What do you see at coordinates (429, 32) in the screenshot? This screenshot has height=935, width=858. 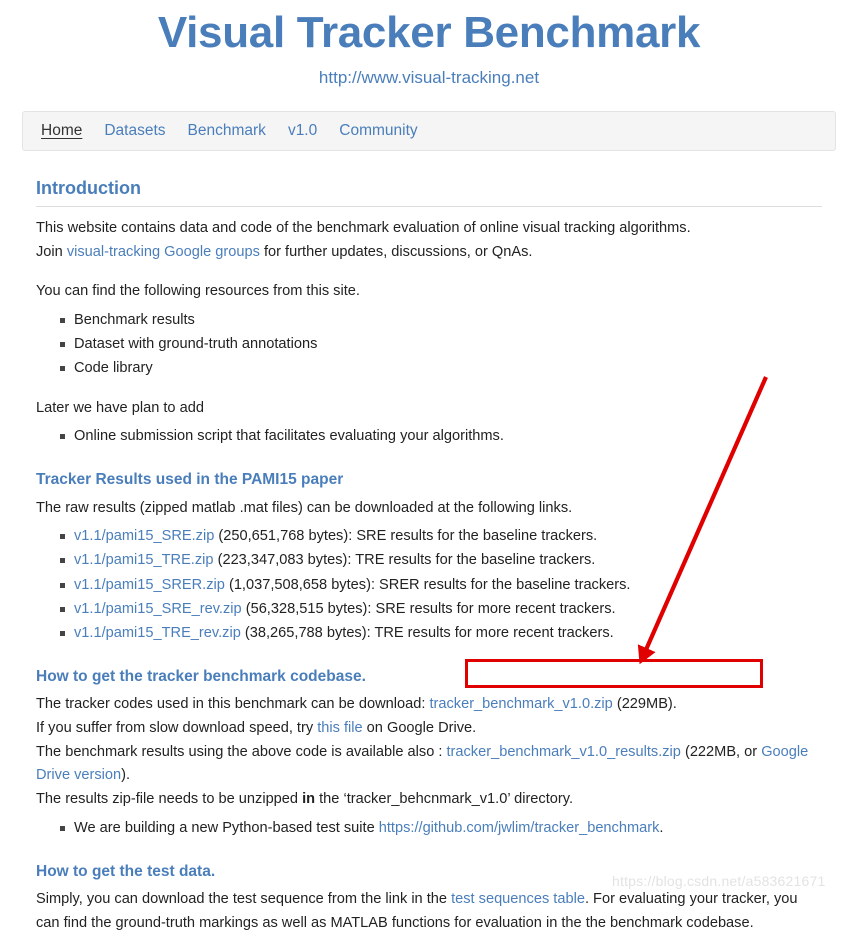 I see `page-title: Visual Tracker Benchmark` at bounding box center [429, 32].